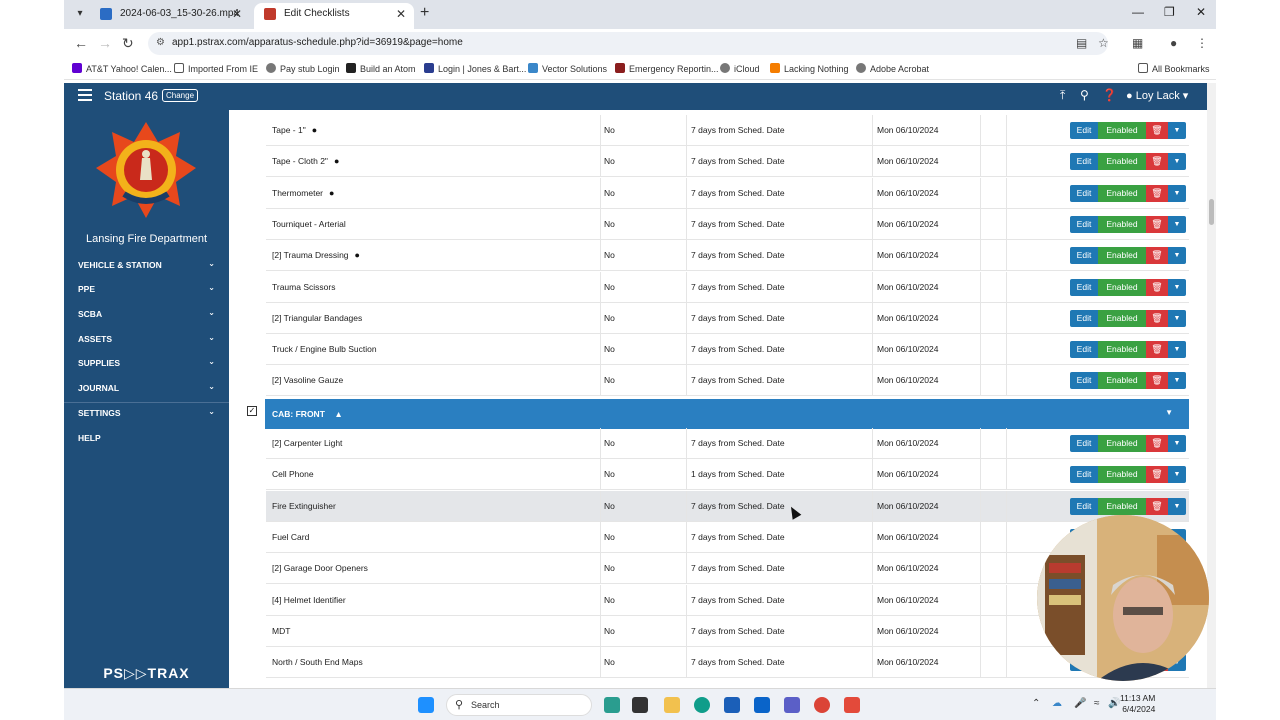 The width and height of the screenshot is (1280, 720). I want to click on teams-icon, so click(792, 705).